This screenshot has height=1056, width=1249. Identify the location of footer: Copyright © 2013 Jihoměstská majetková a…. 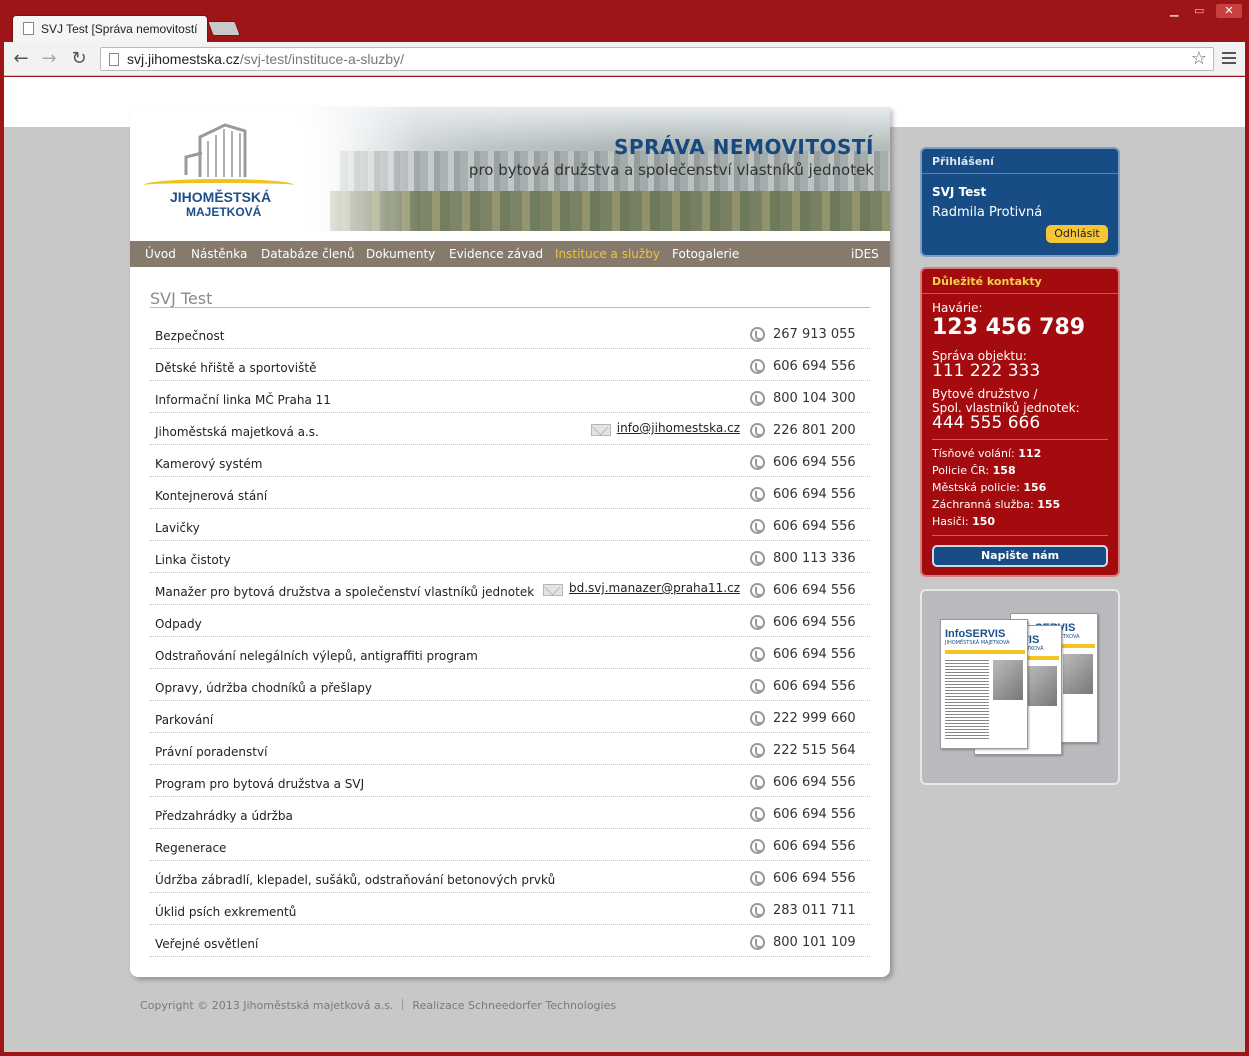
(378, 1005).